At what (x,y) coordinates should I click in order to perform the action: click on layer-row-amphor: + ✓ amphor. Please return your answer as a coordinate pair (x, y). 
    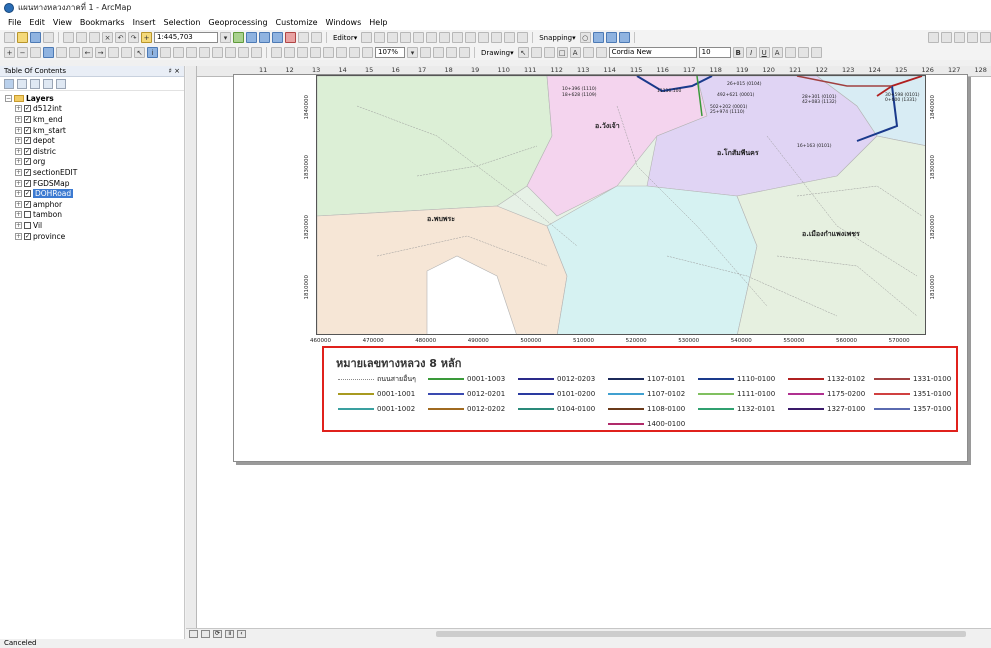
    Looking at the image, I should click on (94, 204).